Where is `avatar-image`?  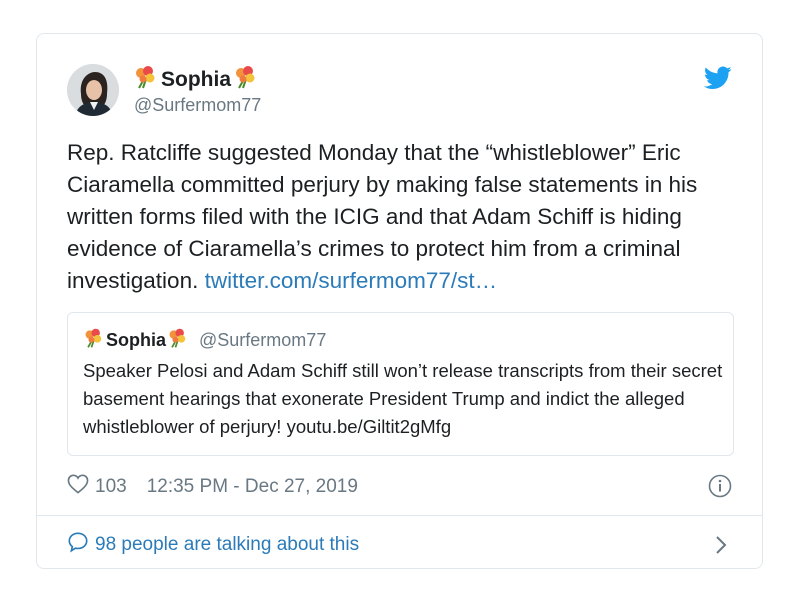
avatar-image is located at coordinates (93, 90).